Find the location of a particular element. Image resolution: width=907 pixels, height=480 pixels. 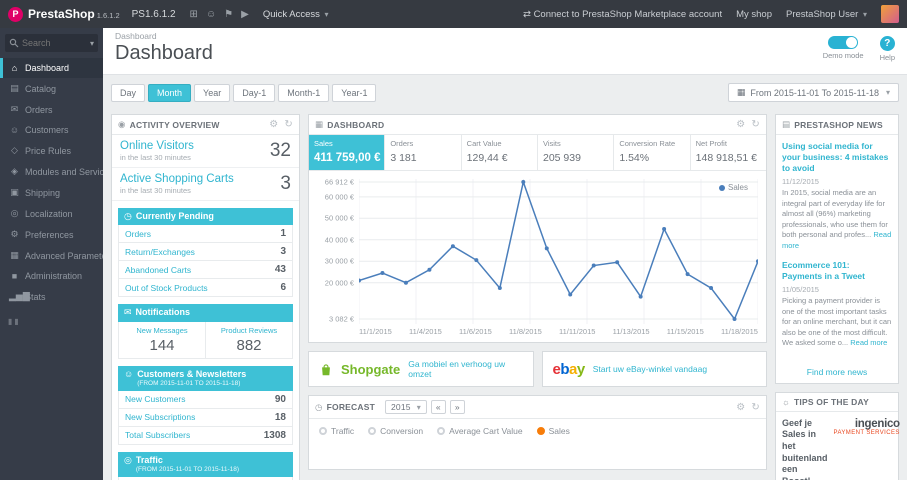

filter-button-month: Month is located at coordinates (170, 92).